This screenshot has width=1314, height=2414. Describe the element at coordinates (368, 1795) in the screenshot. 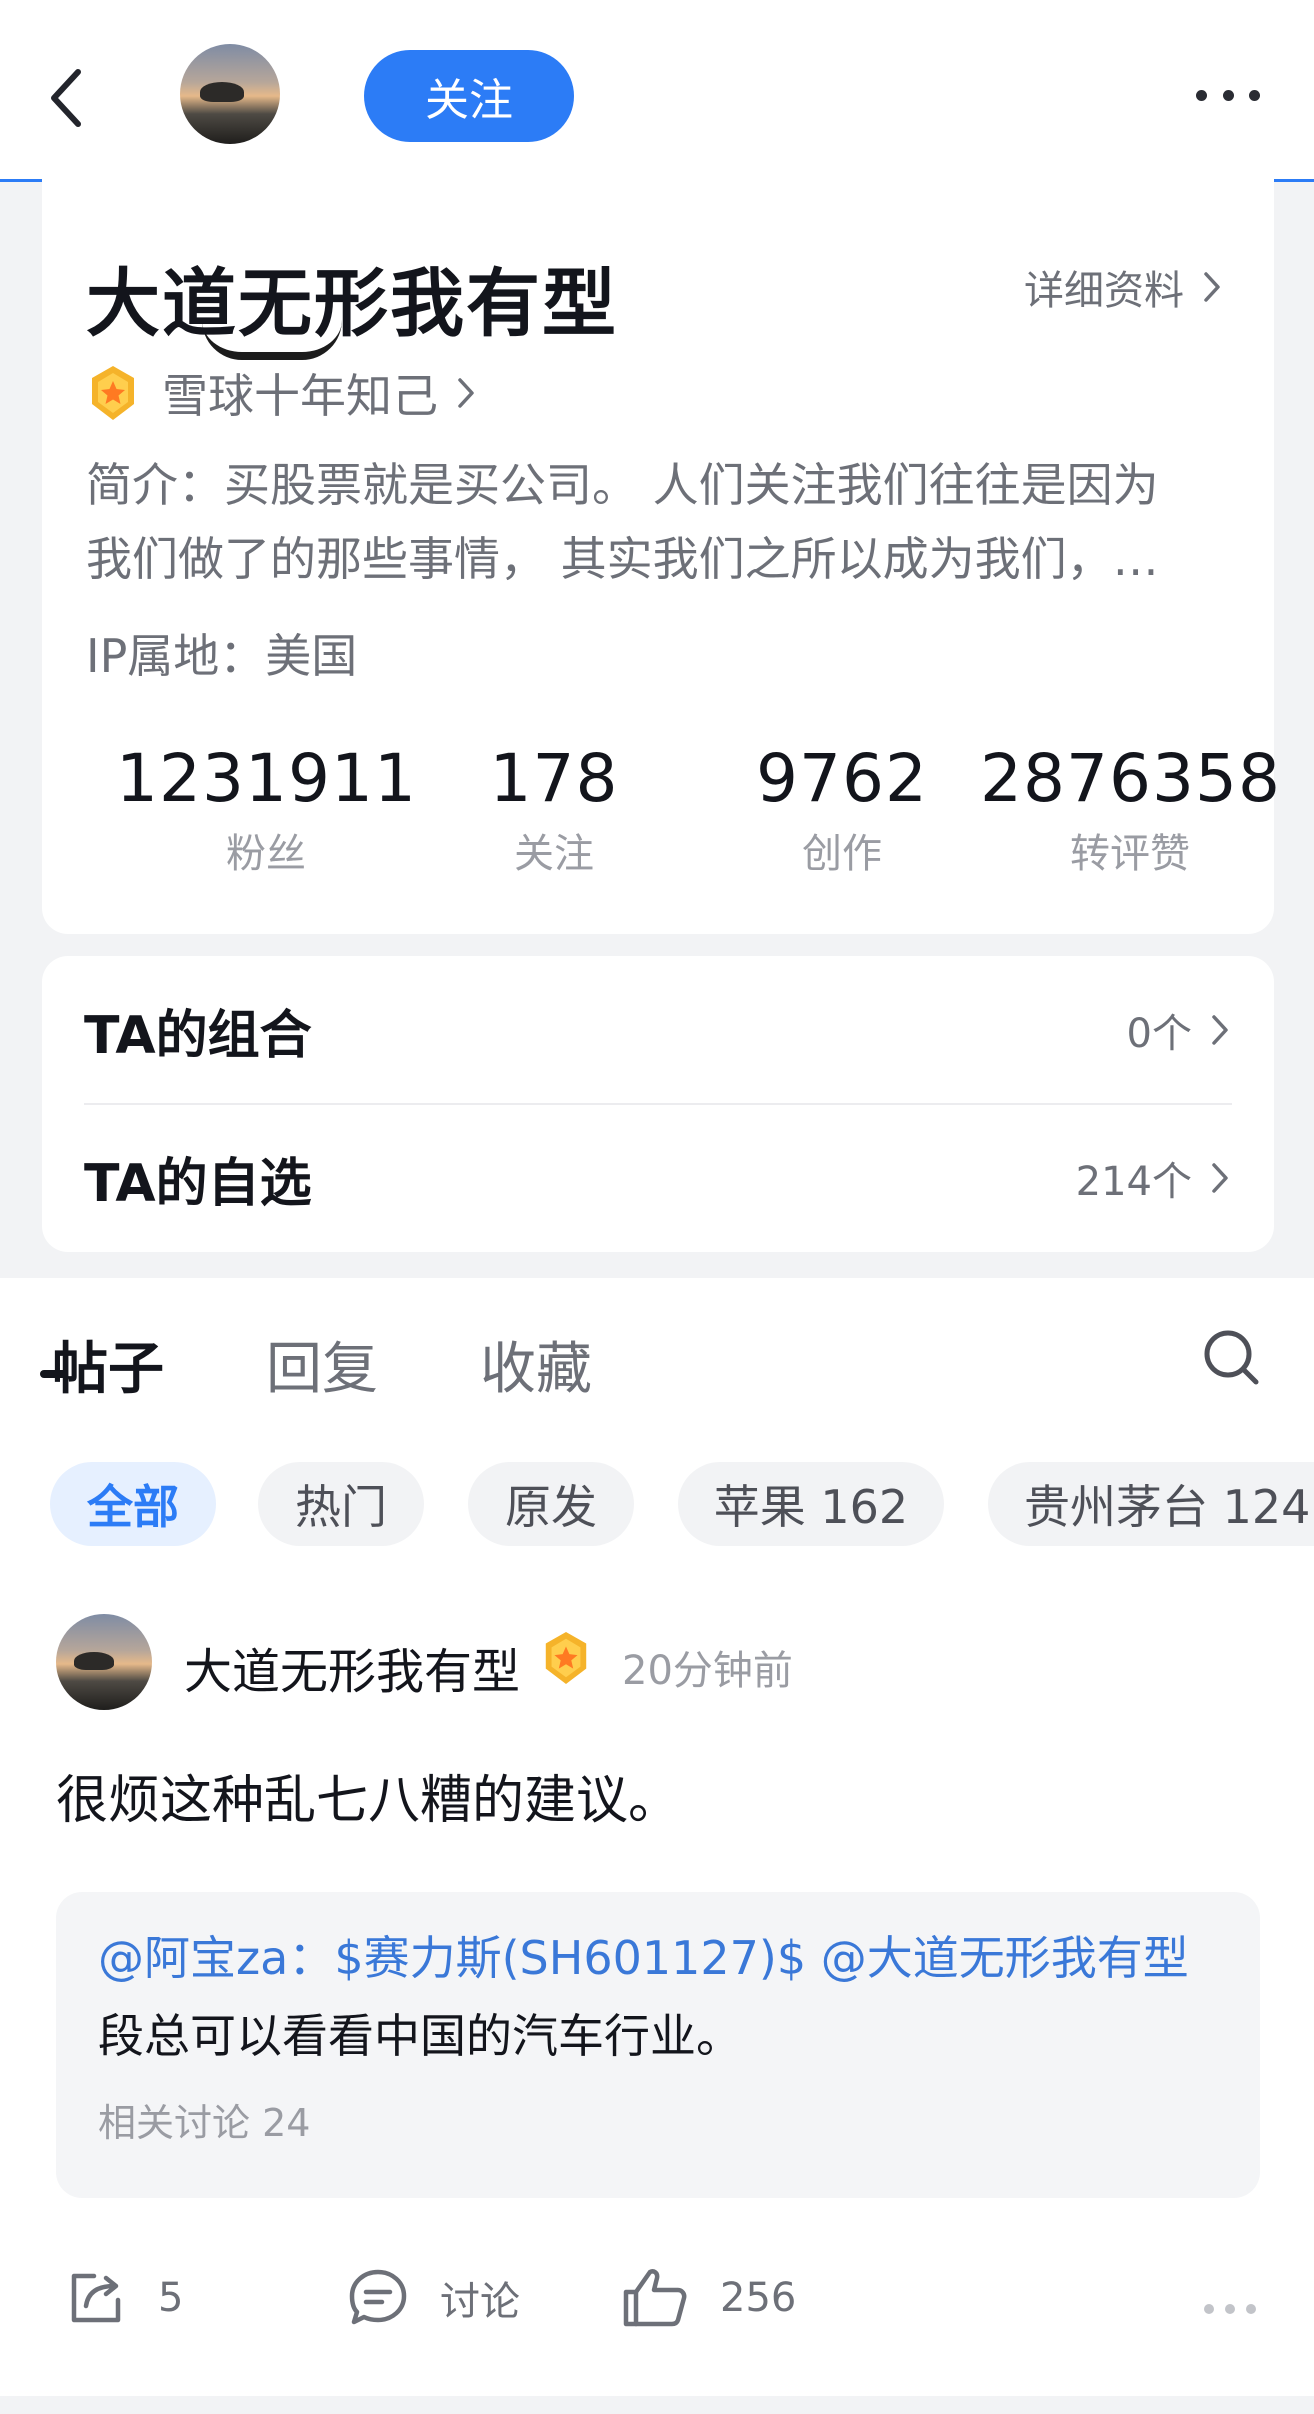

I see `post-body: 很烦这种乱七八糟的建议。` at that location.